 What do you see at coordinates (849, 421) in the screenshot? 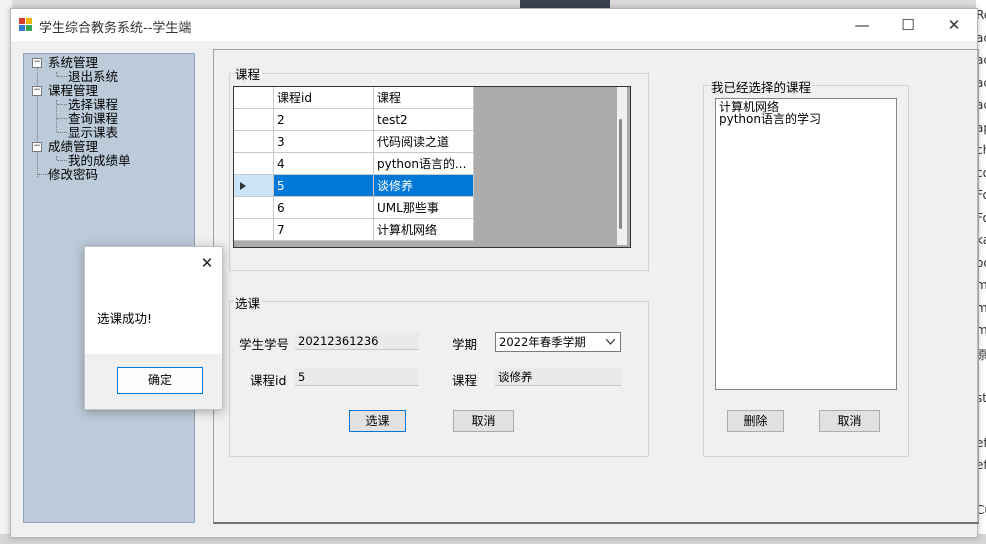
I see `cancel-chosen-button: 取消` at bounding box center [849, 421].